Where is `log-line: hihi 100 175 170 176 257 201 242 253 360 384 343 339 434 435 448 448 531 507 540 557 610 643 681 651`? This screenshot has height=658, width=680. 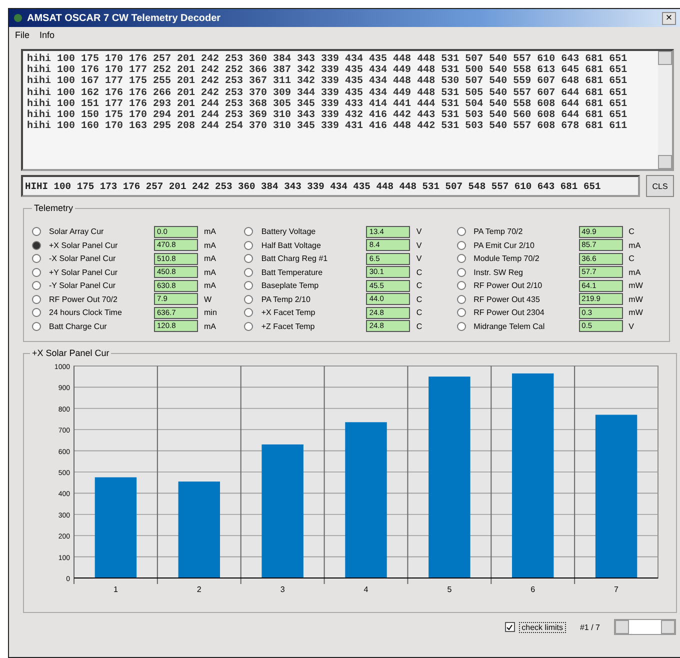 log-line: hihi 100 175 170 176 257 201 242 253 360 384 343 339 434 435 448 448 531 507 540 557 610 643 681 651 is located at coordinates (327, 59).